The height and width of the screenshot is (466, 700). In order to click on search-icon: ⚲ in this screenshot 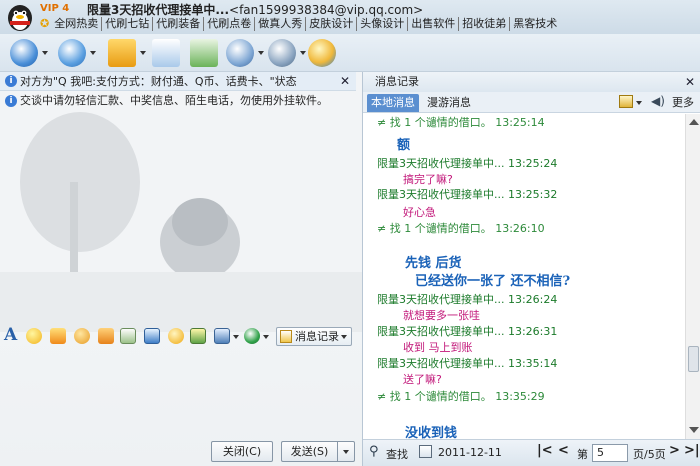, I will do `click(374, 451)`.